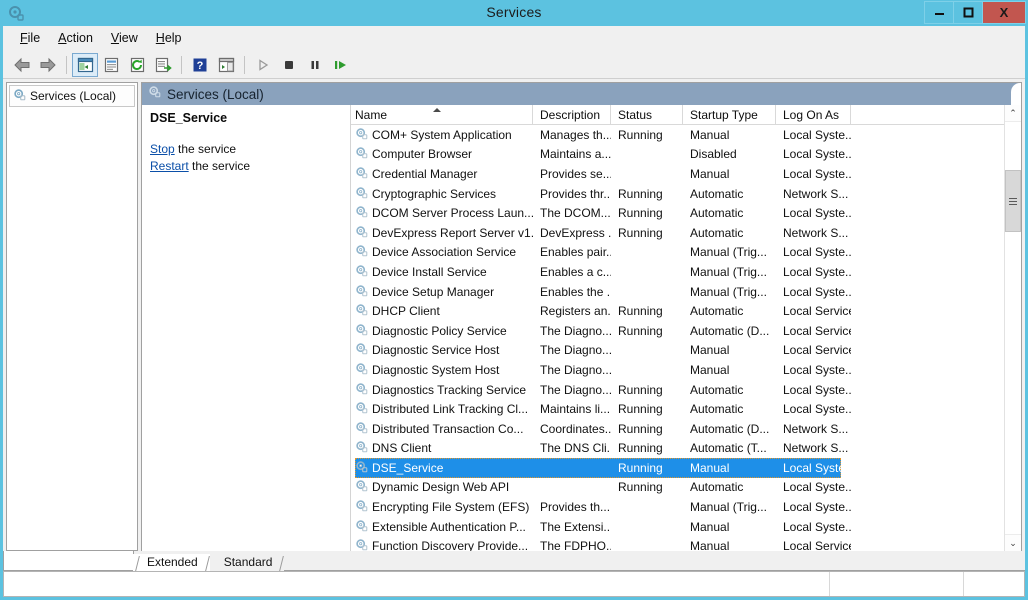  Describe the element at coordinates (442, 311) in the screenshot. I see `cell-name: DHCP Client` at that location.